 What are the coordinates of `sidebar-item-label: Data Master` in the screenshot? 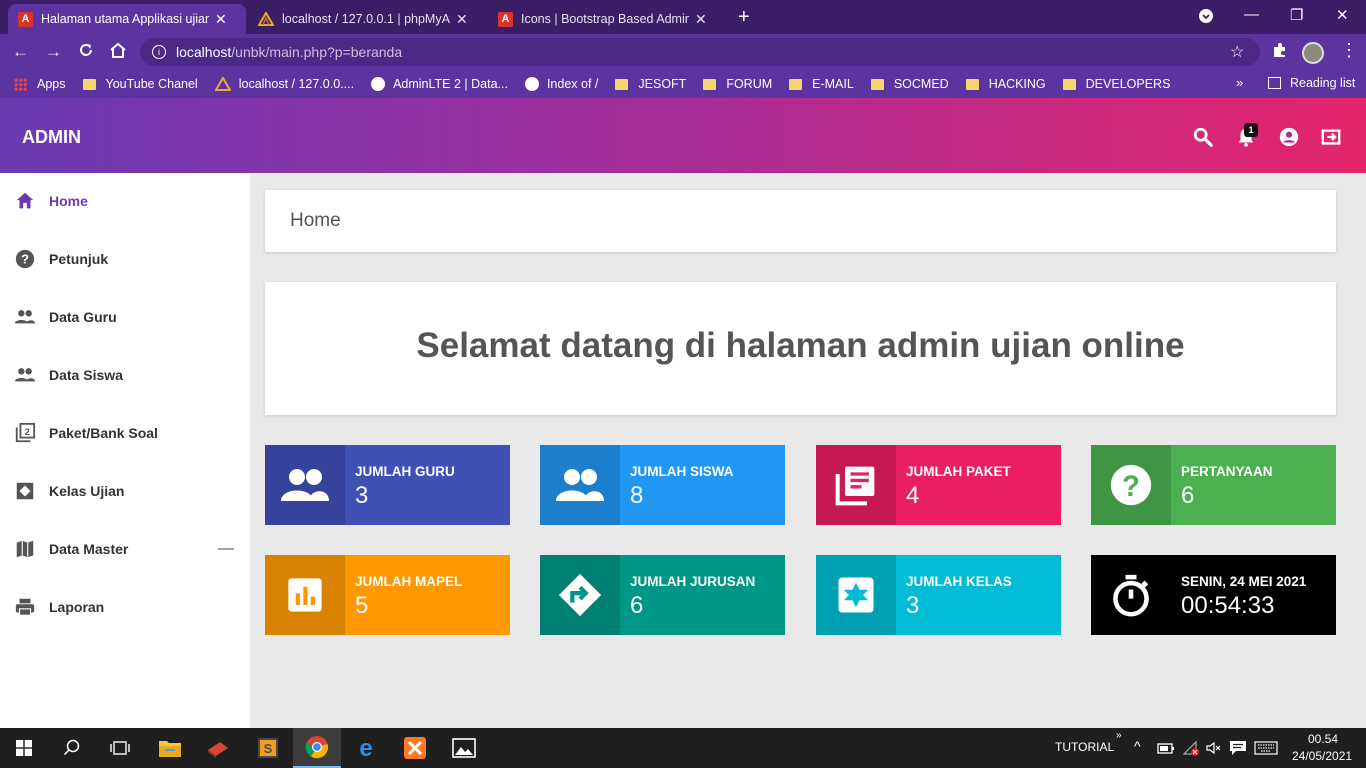 It's located at (89, 549).